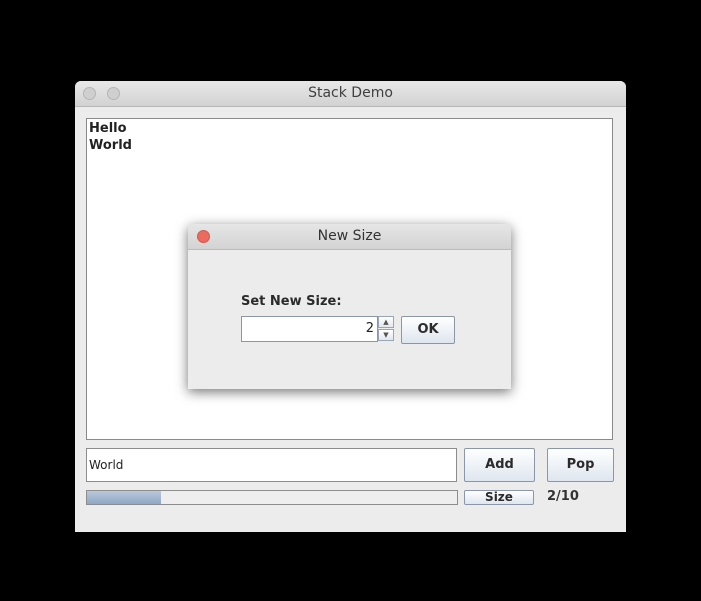  What do you see at coordinates (499, 497) in the screenshot?
I see `size-button: Size` at bounding box center [499, 497].